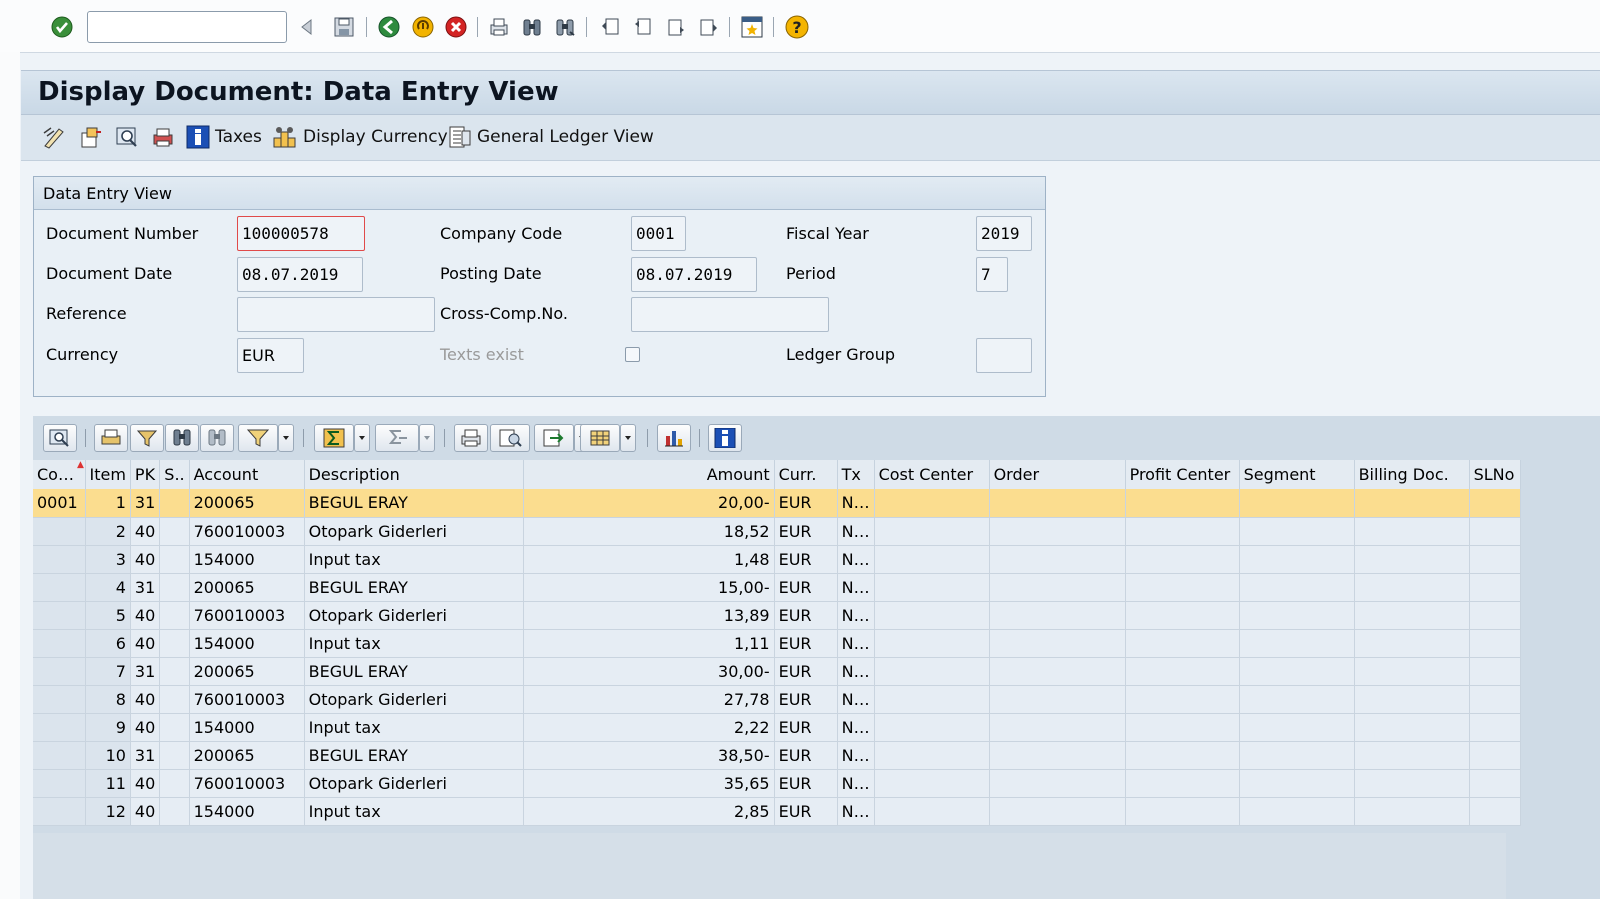  Describe the element at coordinates (551, 137) in the screenshot. I see `general-ledger-view-button: General Ledger View` at that location.